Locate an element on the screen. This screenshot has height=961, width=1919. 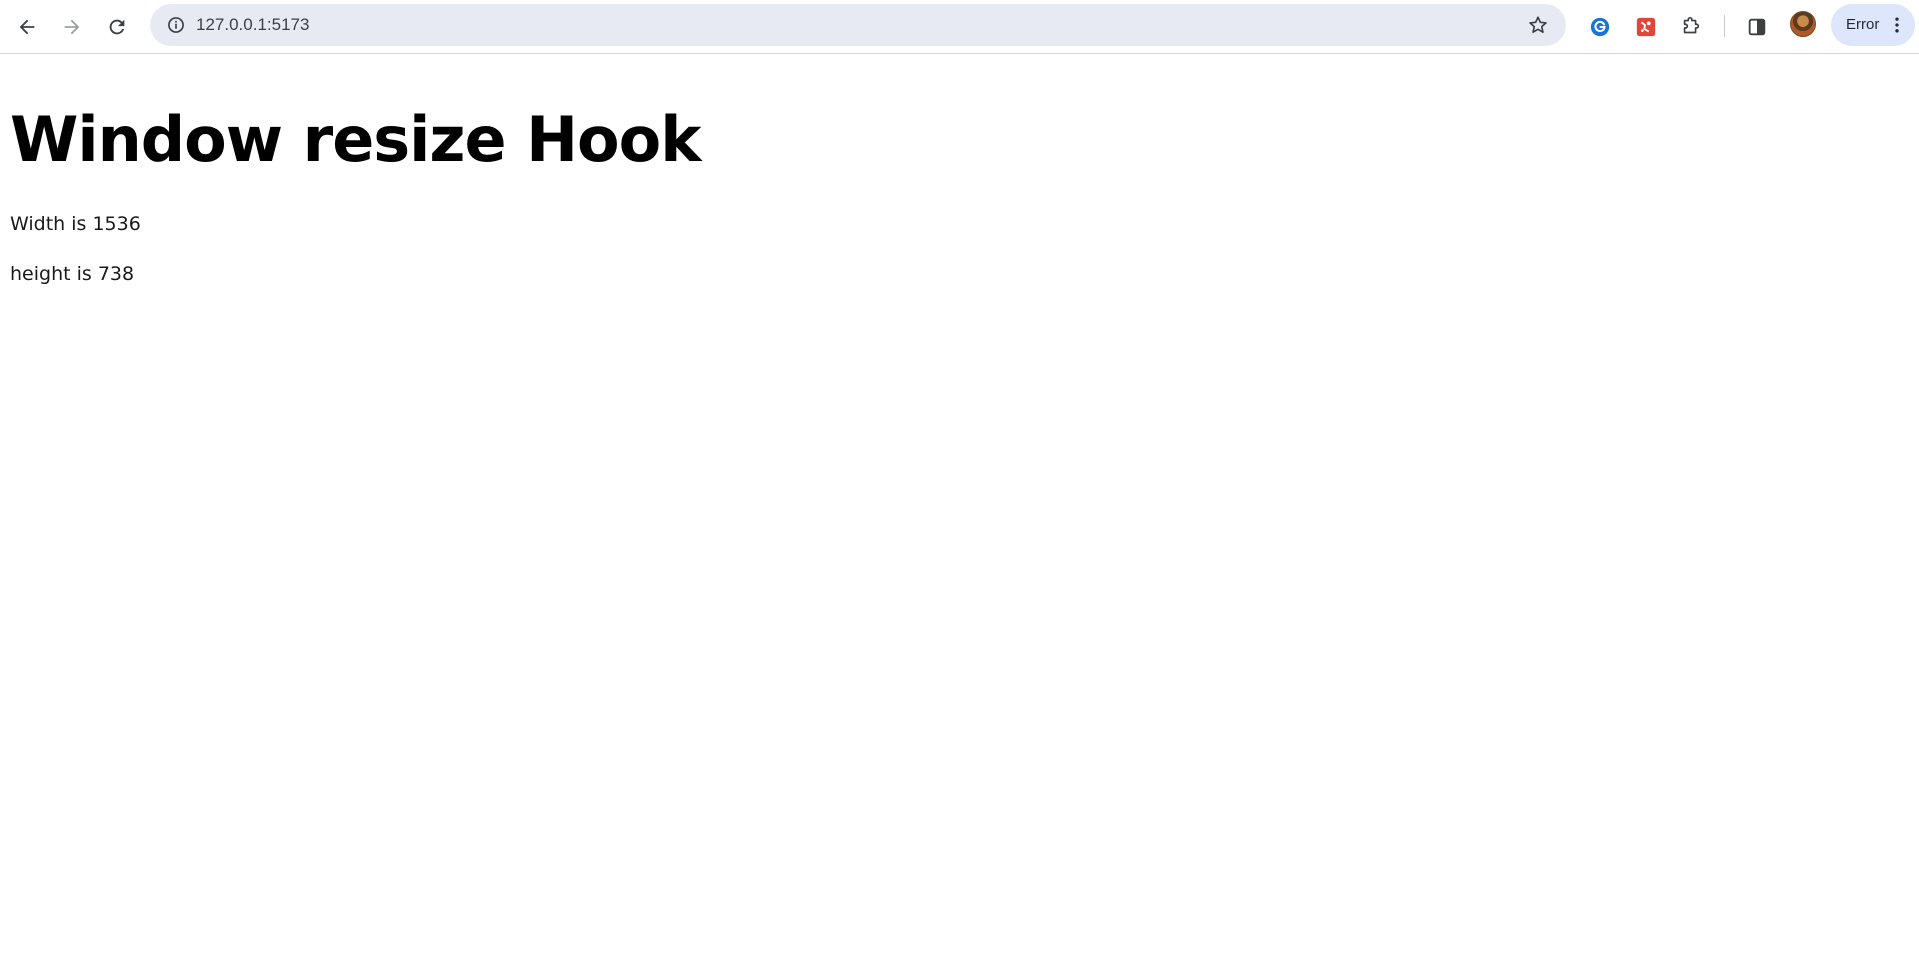
width-readout: Width is 1536 is located at coordinates (75, 224).